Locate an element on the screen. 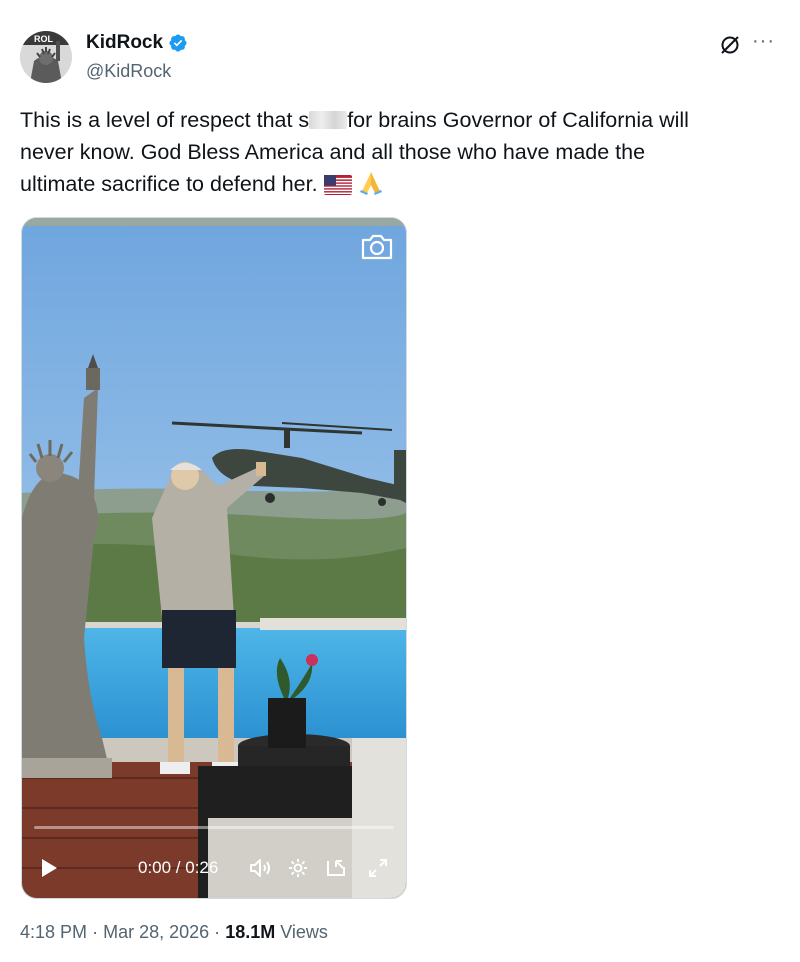 This screenshot has height=962, width=800. views-count: 18.1M is located at coordinates (250, 932).